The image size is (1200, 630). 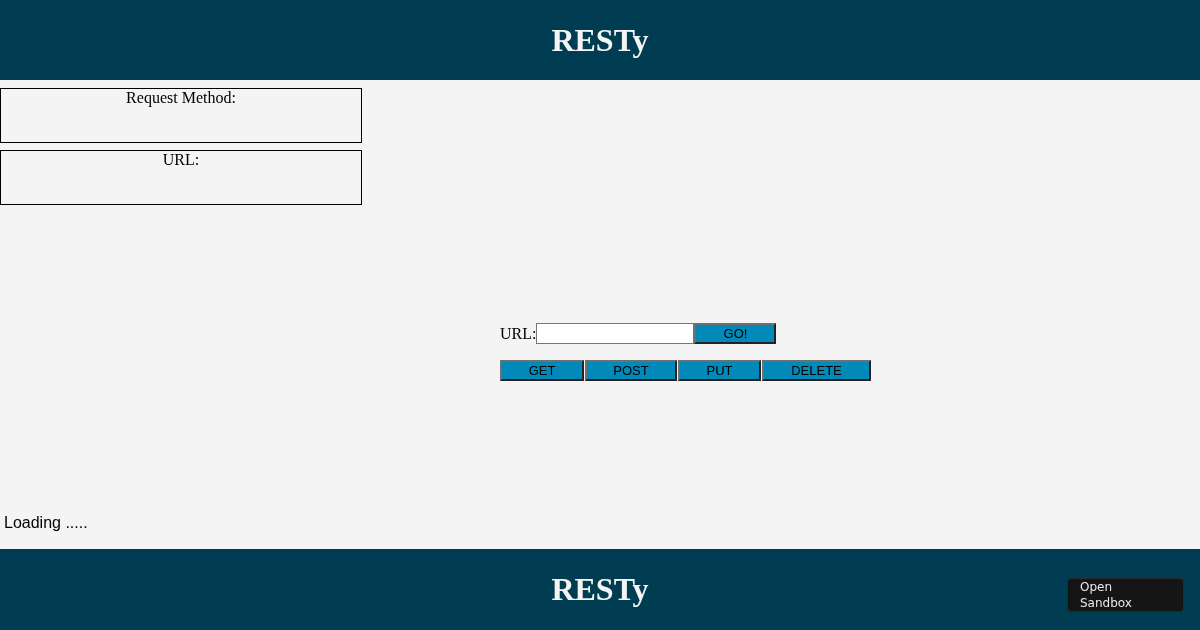 I want to click on app-title: RESTy, so click(x=600, y=40).